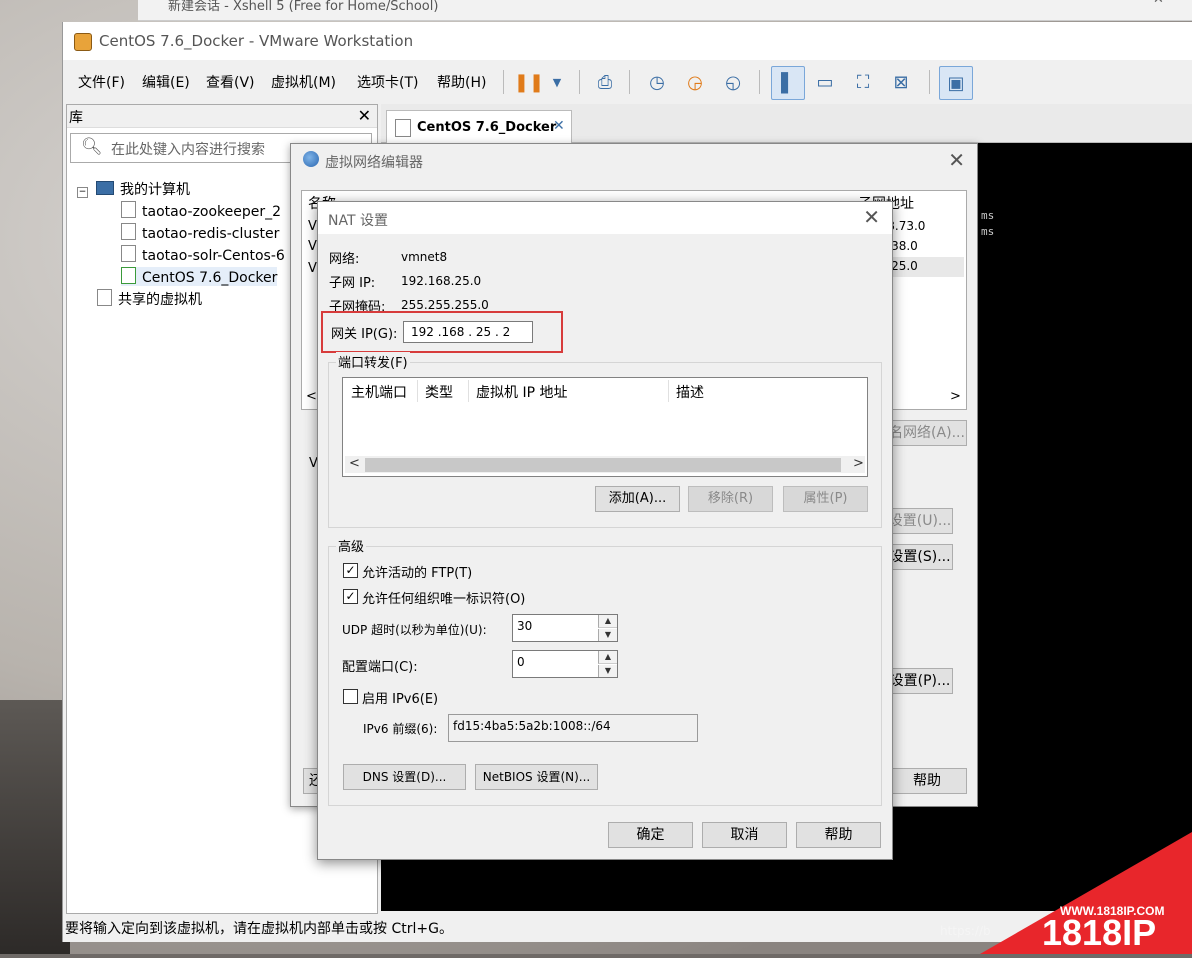  Describe the element at coordinates (744, 835) in the screenshot. I see `cancel-button: 取消` at that location.